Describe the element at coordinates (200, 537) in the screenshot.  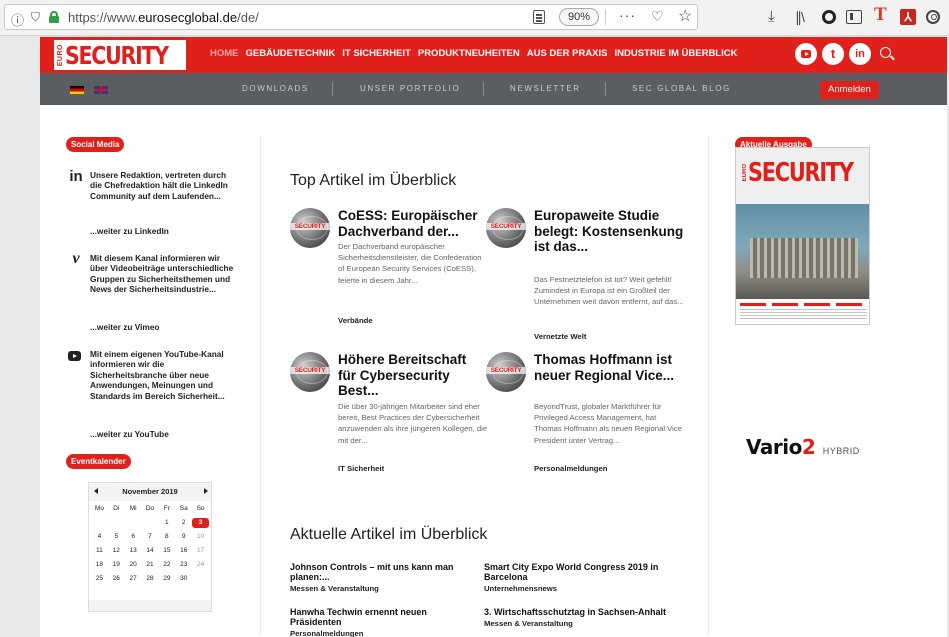
I see `calendar-day: 10` at that location.